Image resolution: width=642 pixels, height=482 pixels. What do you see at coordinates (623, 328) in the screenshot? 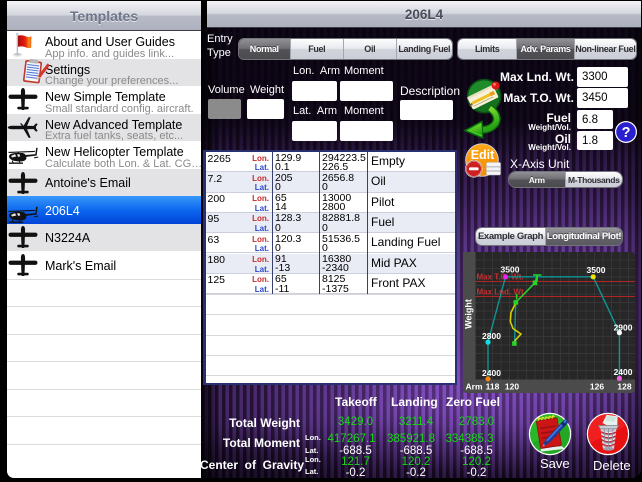
I see `svg-text: 2900` at bounding box center [623, 328].